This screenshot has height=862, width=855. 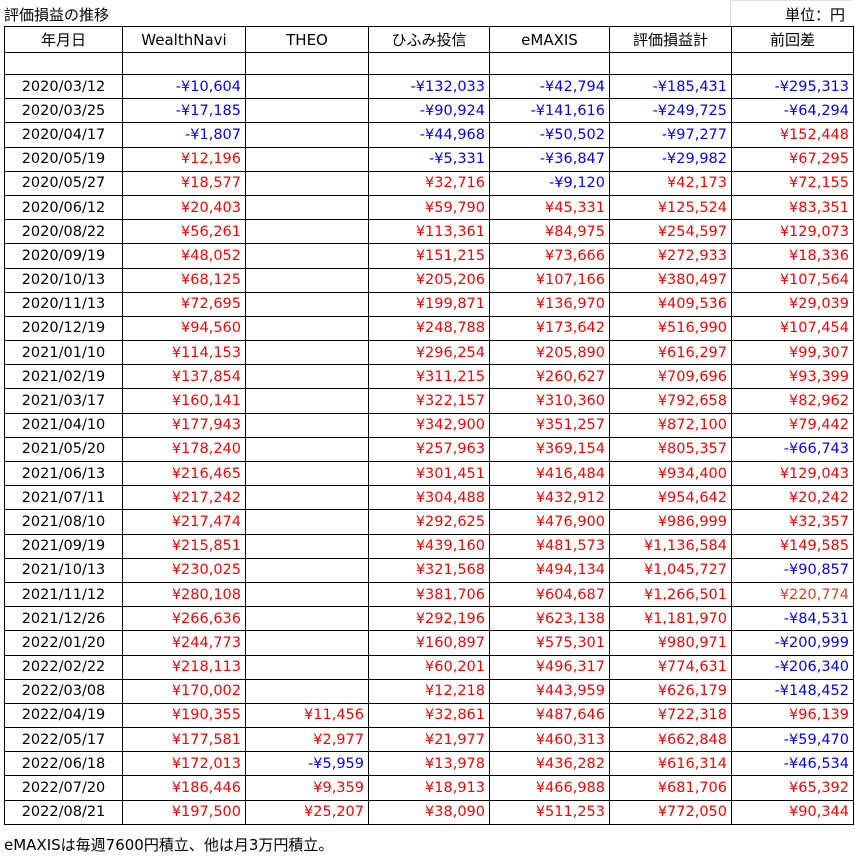 What do you see at coordinates (429, 39) in the screenshot?
I see `header-hifumi: ひふみ投信` at bounding box center [429, 39].